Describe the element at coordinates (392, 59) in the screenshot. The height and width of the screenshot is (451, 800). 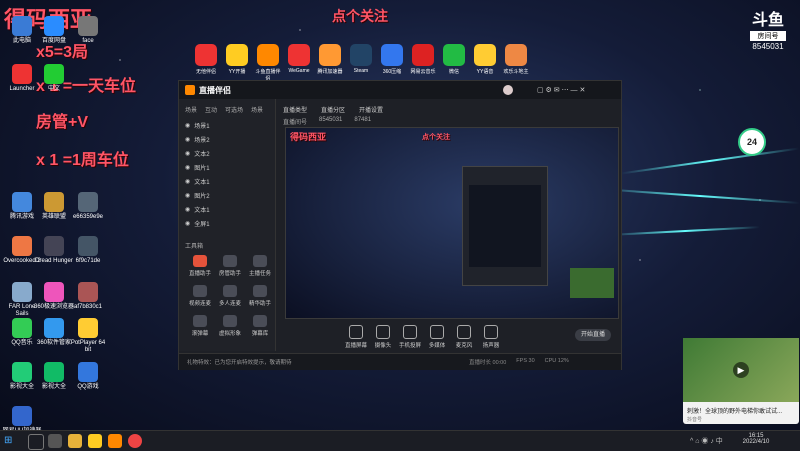
I see `dock-icon: 360压缩` at that location.